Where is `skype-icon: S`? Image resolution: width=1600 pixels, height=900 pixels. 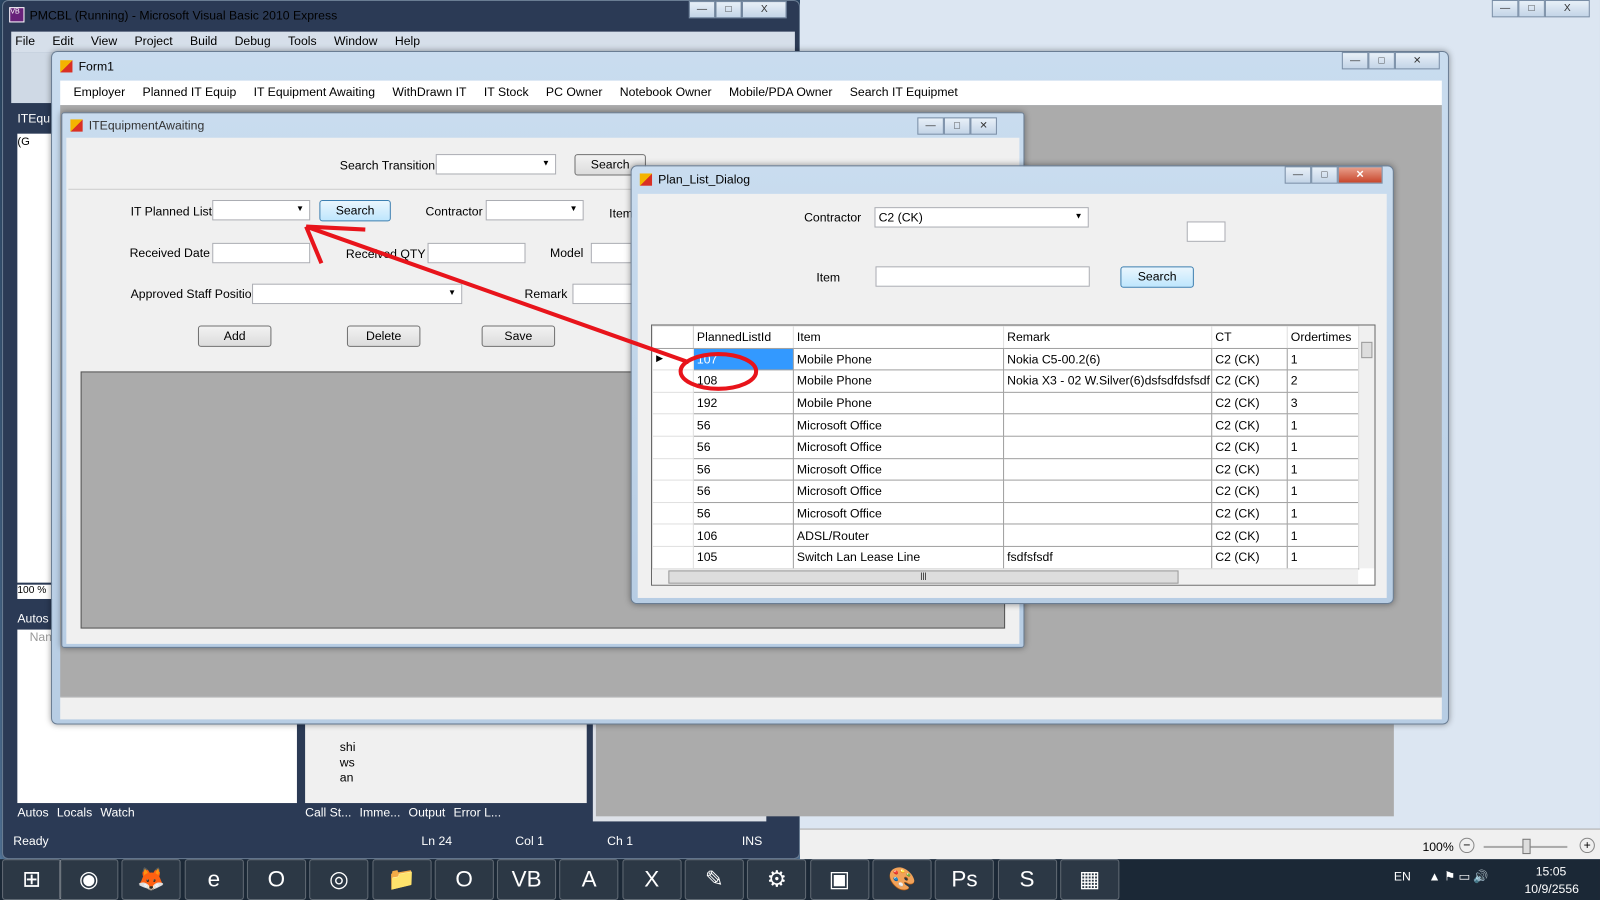
skype-icon: S is located at coordinates (1027, 879).